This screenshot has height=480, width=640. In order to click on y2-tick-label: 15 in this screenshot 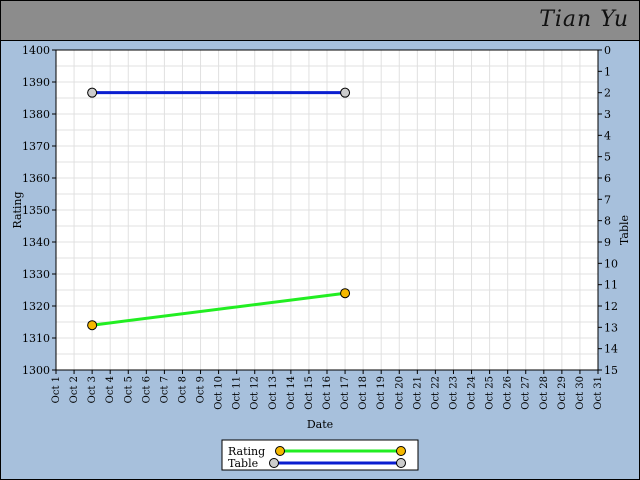, I will do `click(611, 370)`.